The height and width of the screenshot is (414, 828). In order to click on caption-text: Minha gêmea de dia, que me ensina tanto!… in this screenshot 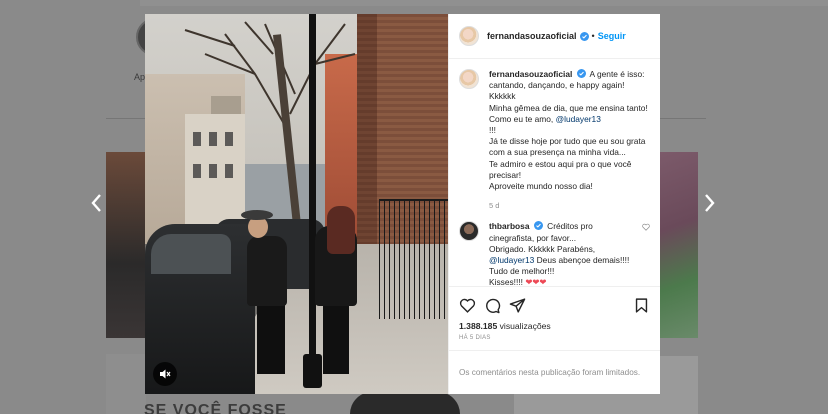, I will do `click(569, 114)`.